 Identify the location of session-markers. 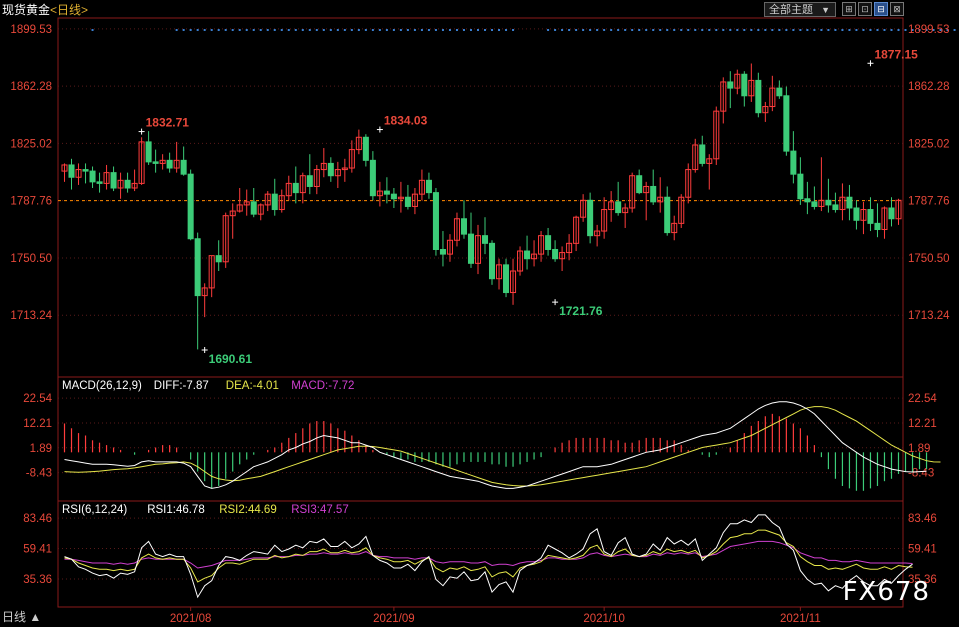
(523, 30).